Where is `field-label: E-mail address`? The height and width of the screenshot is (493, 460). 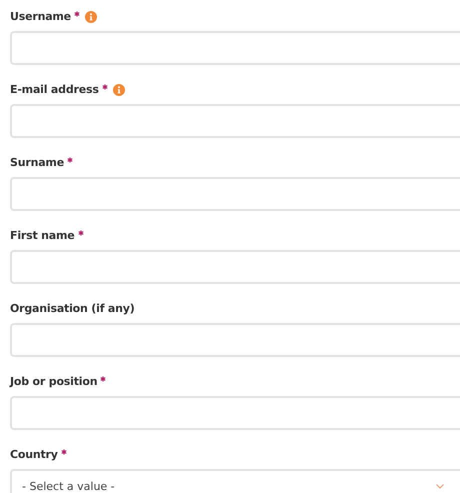 field-label: E-mail address is located at coordinates (54, 89).